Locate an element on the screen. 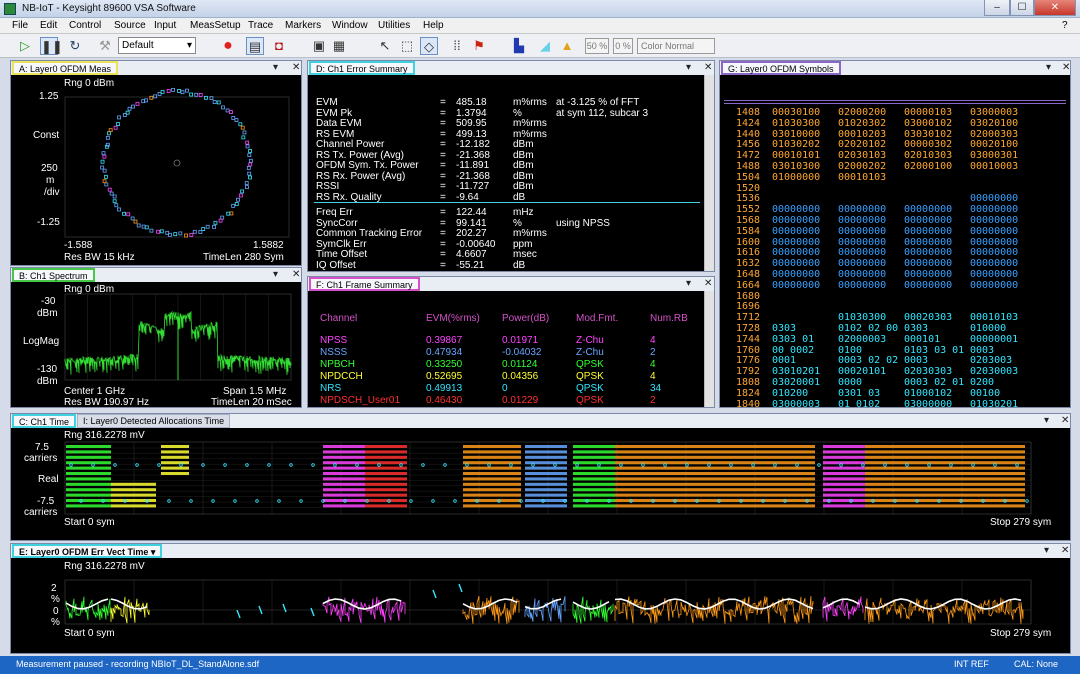 The image size is (1080, 674). symbol-cell: 01000000 is located at coordinates (796, 177).